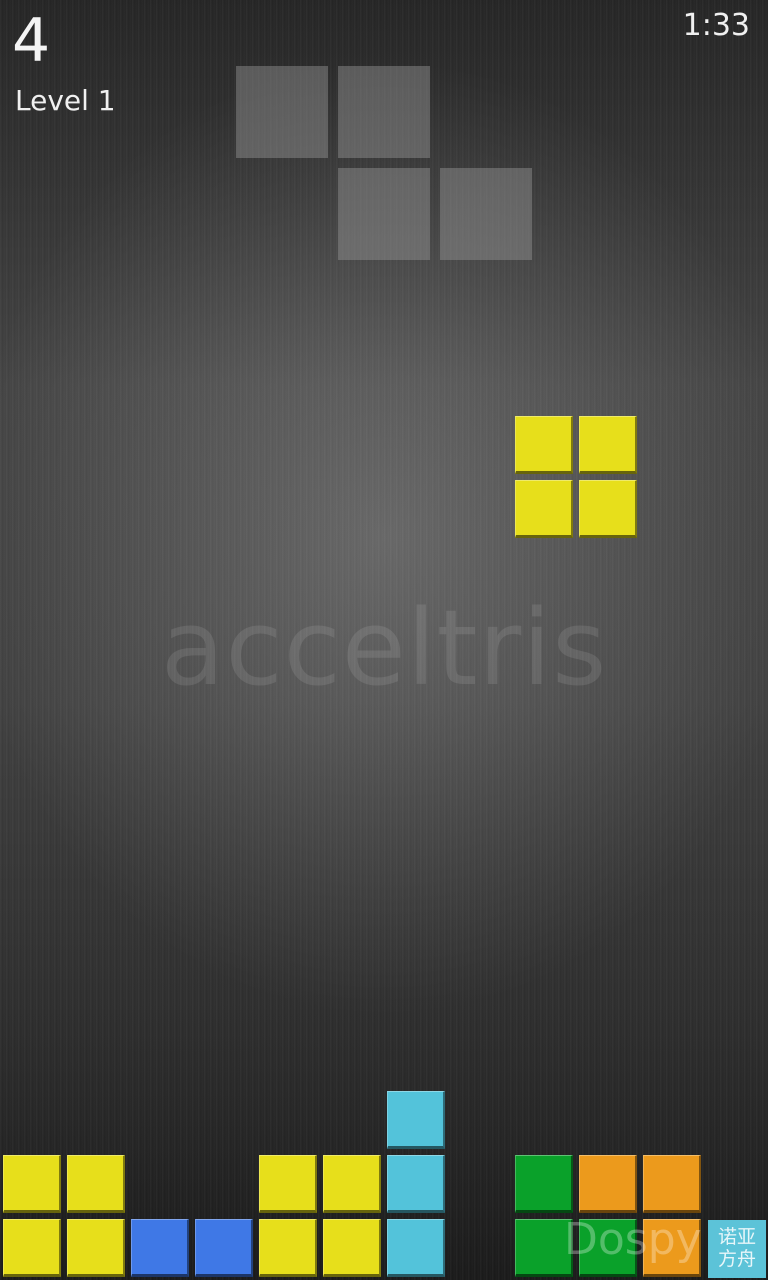 This screenshot has height=1280, width=768. What do you see at coordinates (736, 1259) in the screenshot?
I see `sticker-line-2: 方舟` at bounding box center [736, 1259].